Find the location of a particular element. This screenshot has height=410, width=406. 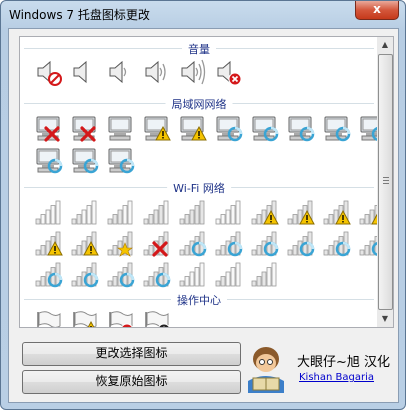

flag-error-icon is located at coordinates (120, 317).